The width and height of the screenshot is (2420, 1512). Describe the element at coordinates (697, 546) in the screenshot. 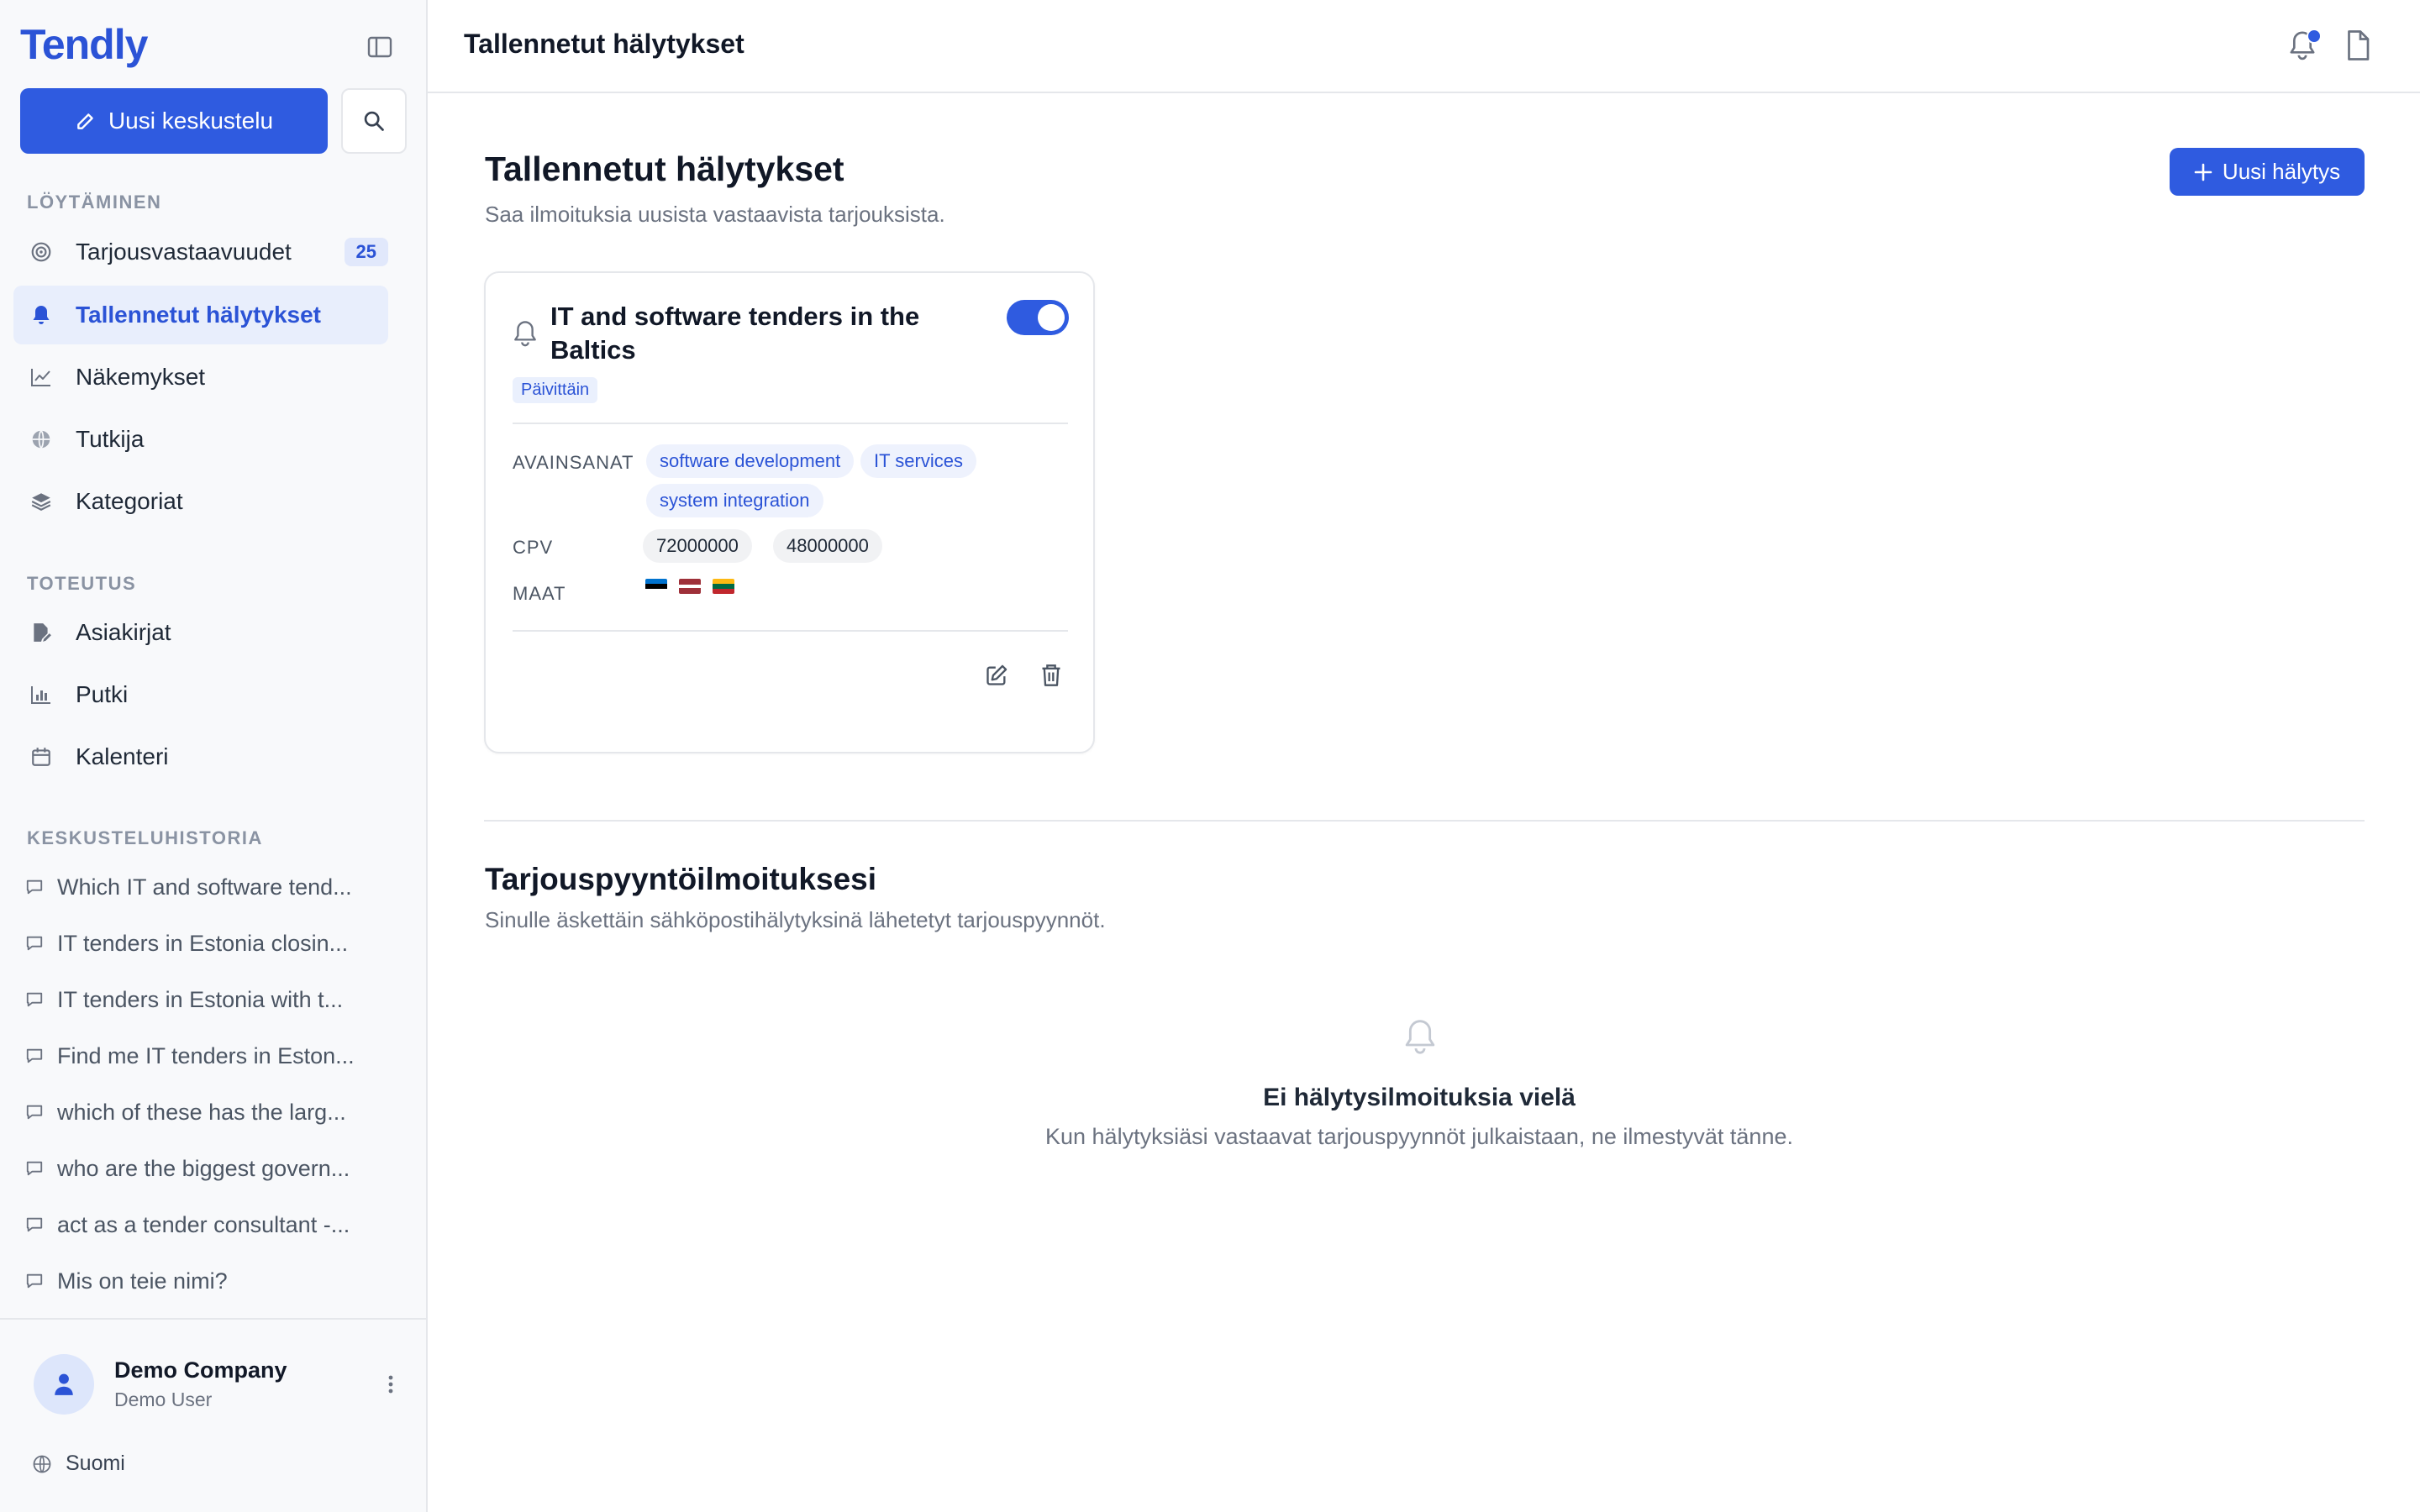

I see `cpv-chip: 72000000` at that location.